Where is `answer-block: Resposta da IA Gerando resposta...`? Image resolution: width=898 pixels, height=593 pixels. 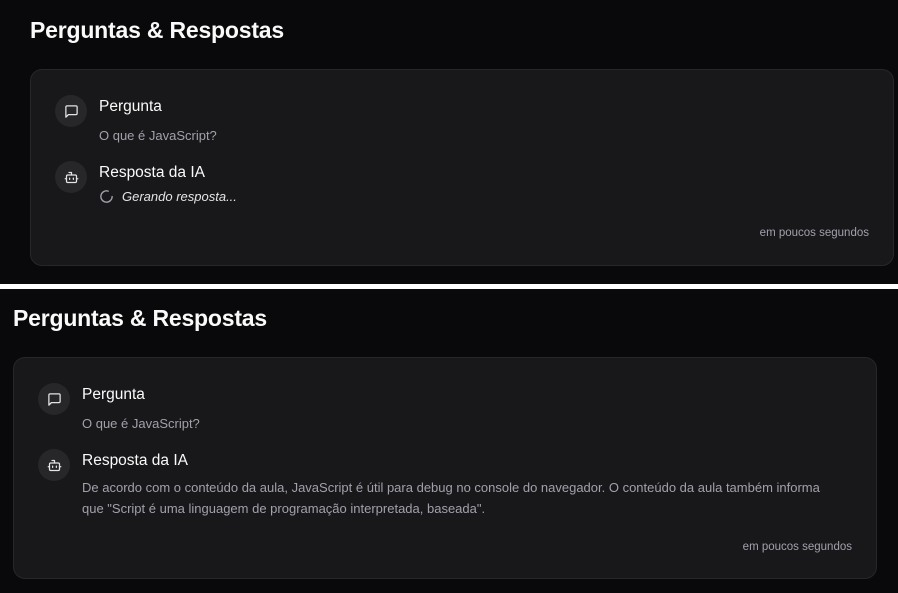 answer-block: Resposta da IA Gerando resposta... is located at coordinates (462, 186).